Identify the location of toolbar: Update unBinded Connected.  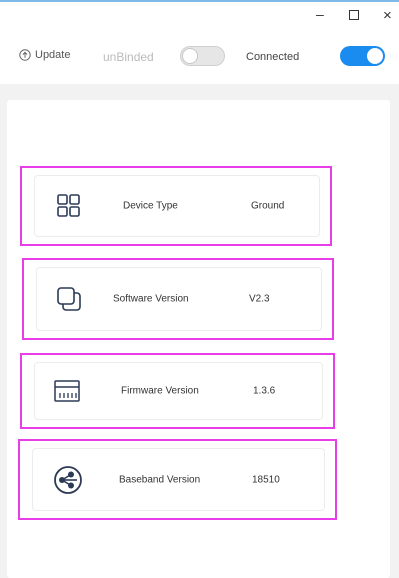
(199, 58).